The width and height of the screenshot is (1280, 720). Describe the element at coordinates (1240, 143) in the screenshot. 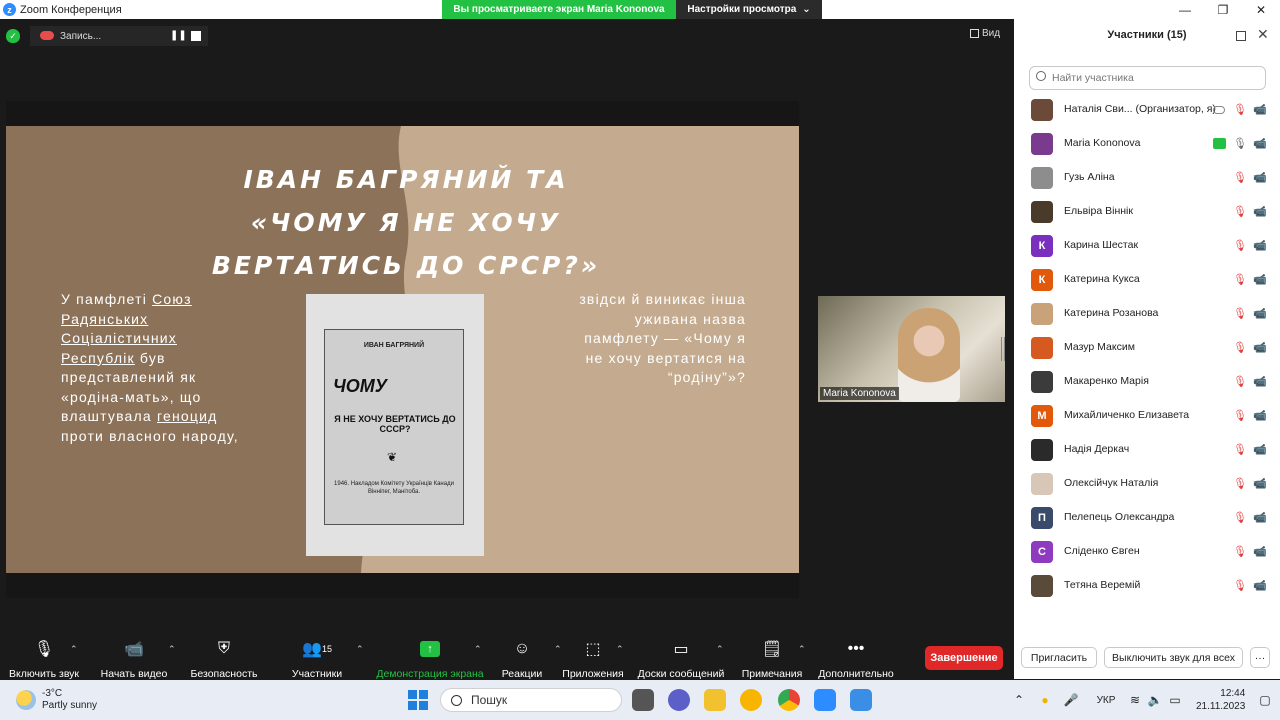

I see `mic-icon: 🎙` at that location.